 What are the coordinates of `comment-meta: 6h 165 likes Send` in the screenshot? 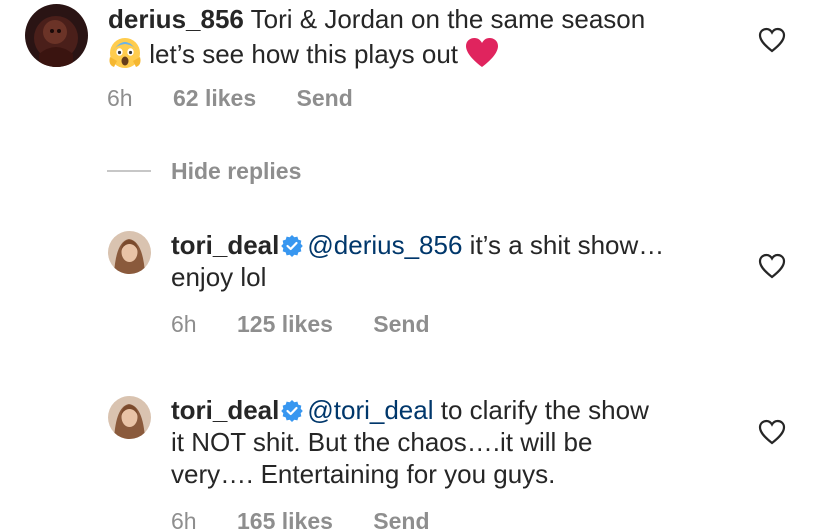 It's located at (317, 520).